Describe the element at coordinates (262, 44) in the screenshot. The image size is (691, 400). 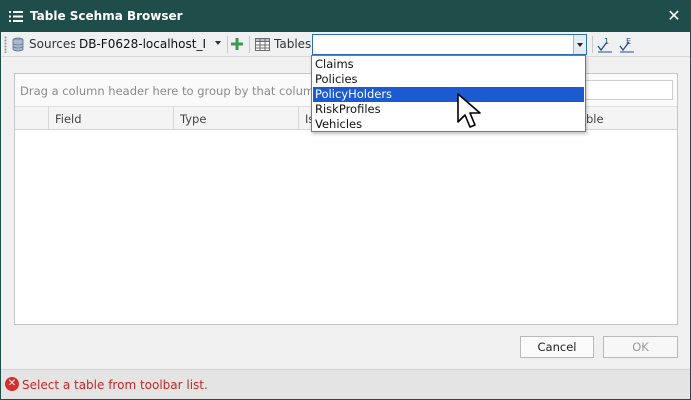
I see `table-grid-icon` at that location.